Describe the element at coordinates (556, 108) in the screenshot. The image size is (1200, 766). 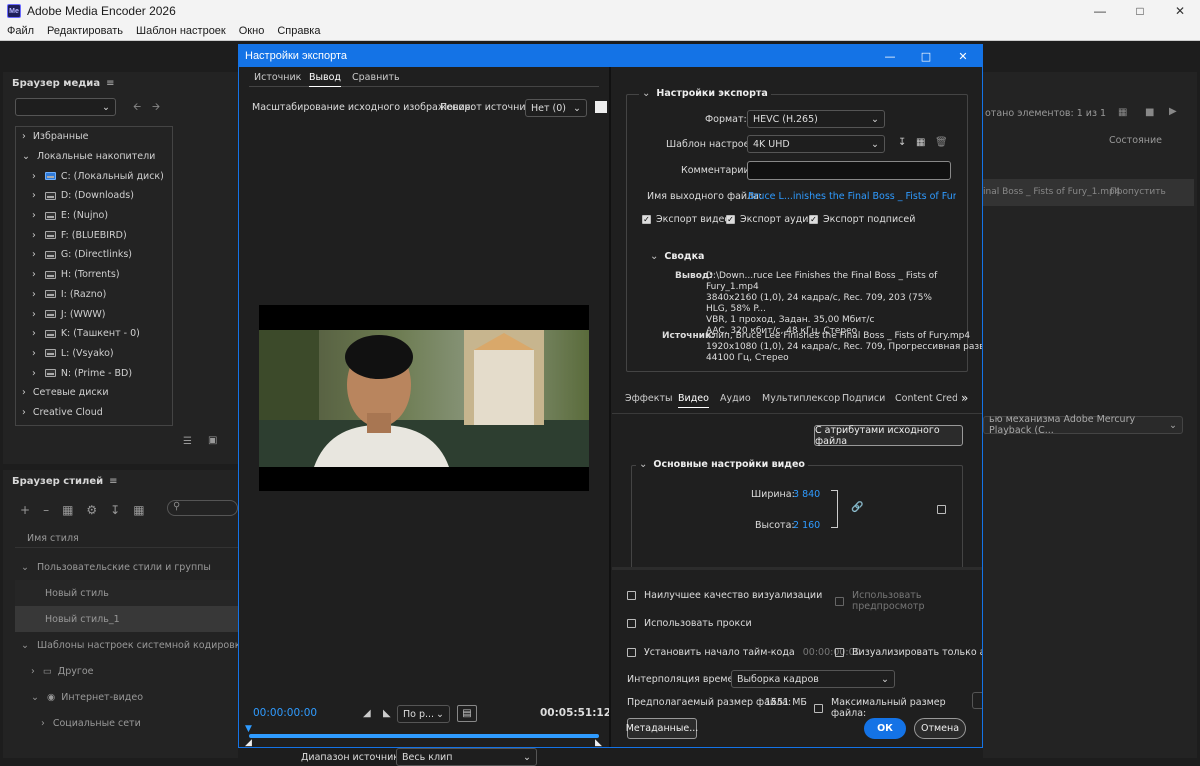
I see `rotate-dropdown: Нет (0) ⌄` at that location.